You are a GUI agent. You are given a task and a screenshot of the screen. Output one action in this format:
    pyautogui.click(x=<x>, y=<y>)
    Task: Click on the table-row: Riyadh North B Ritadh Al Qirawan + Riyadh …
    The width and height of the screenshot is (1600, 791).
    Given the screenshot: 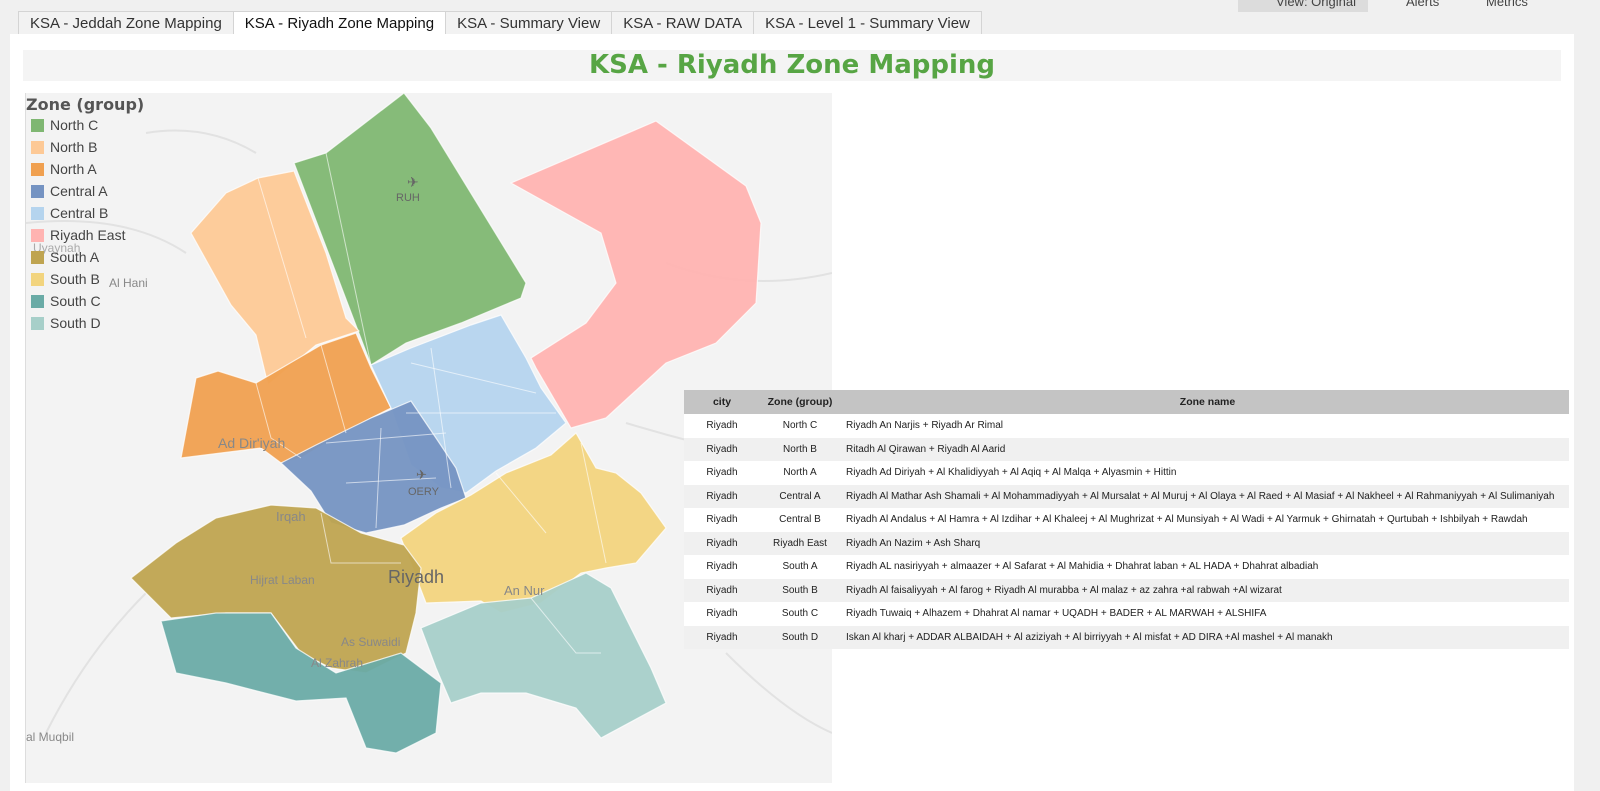 What is the action you would take?
    pyautogui.click(x=1126, y=449)
    